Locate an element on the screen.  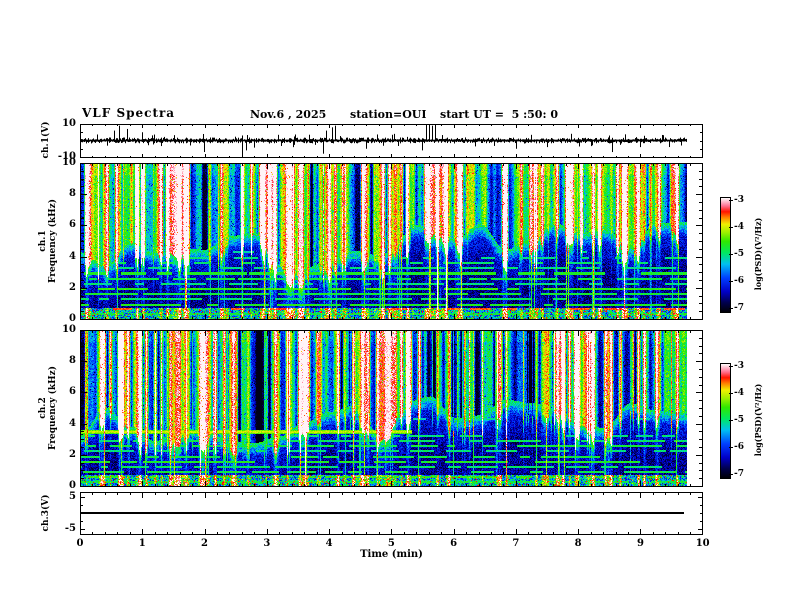
ch2-label: ch.2 is located at coordinates (43, 408).